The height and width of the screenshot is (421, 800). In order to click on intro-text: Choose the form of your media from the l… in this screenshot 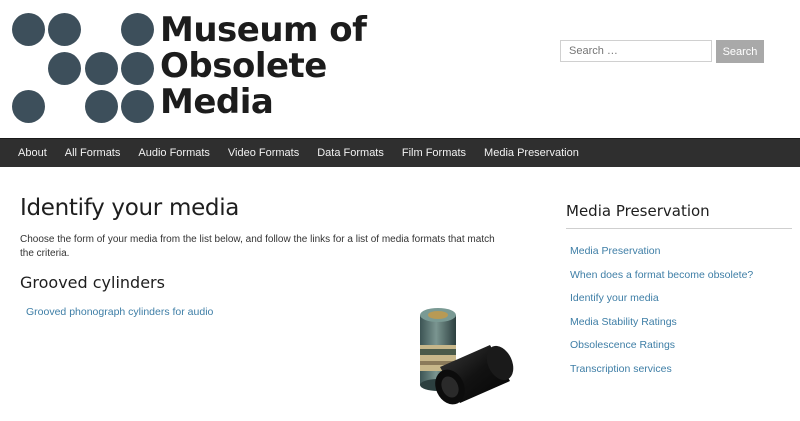, I will do `click(257, 246)`.